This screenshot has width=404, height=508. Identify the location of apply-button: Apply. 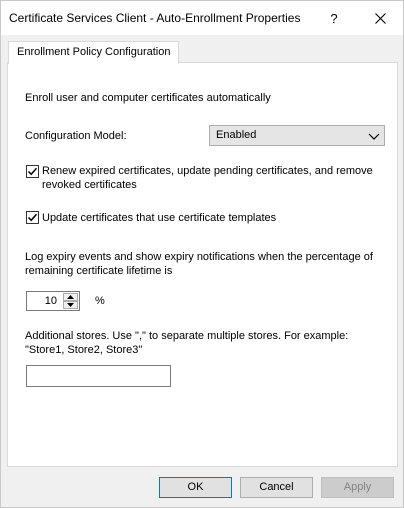
(357, 487).